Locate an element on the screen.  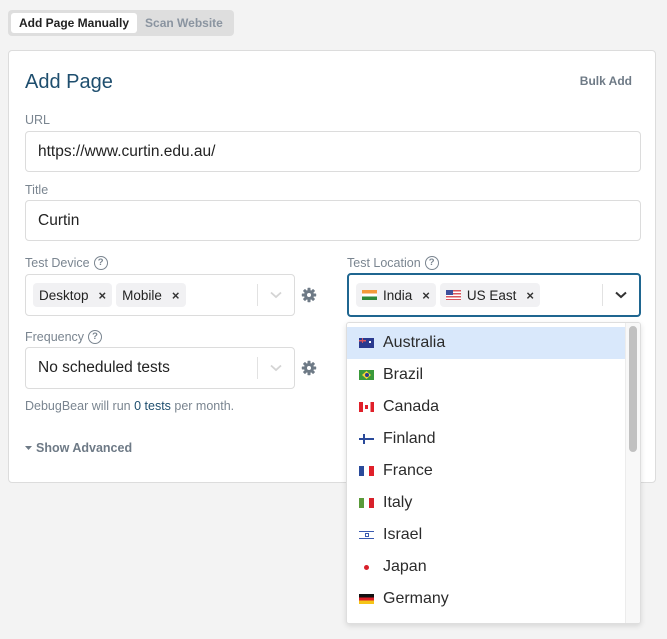
show-advanced-toggle: Show Advanced is located at coordinates (78, 448).